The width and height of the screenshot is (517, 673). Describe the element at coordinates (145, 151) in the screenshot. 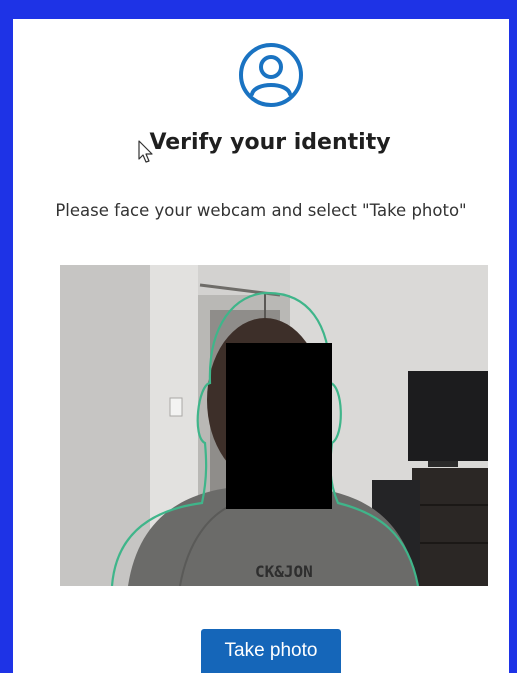

I see `mouse-pointer-icon` at that location.